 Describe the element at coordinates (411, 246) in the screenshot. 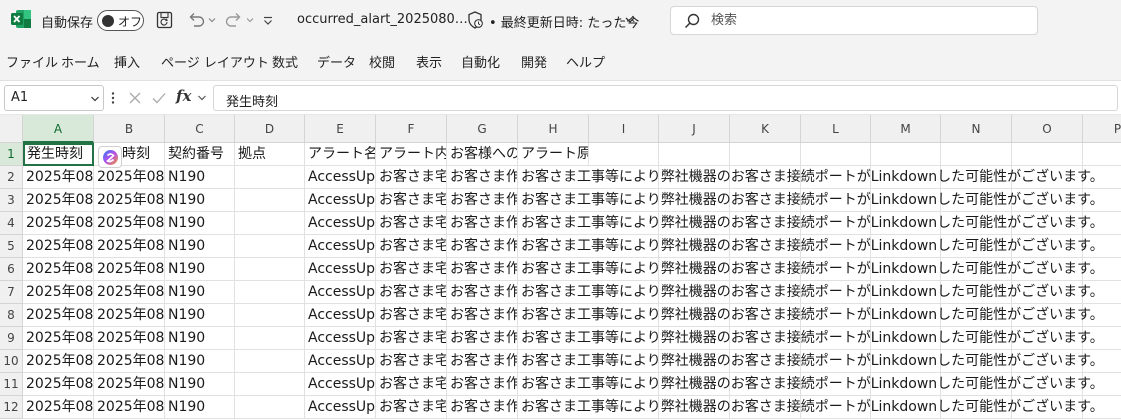

I see `cell-f5: お客さま宅` at that location.